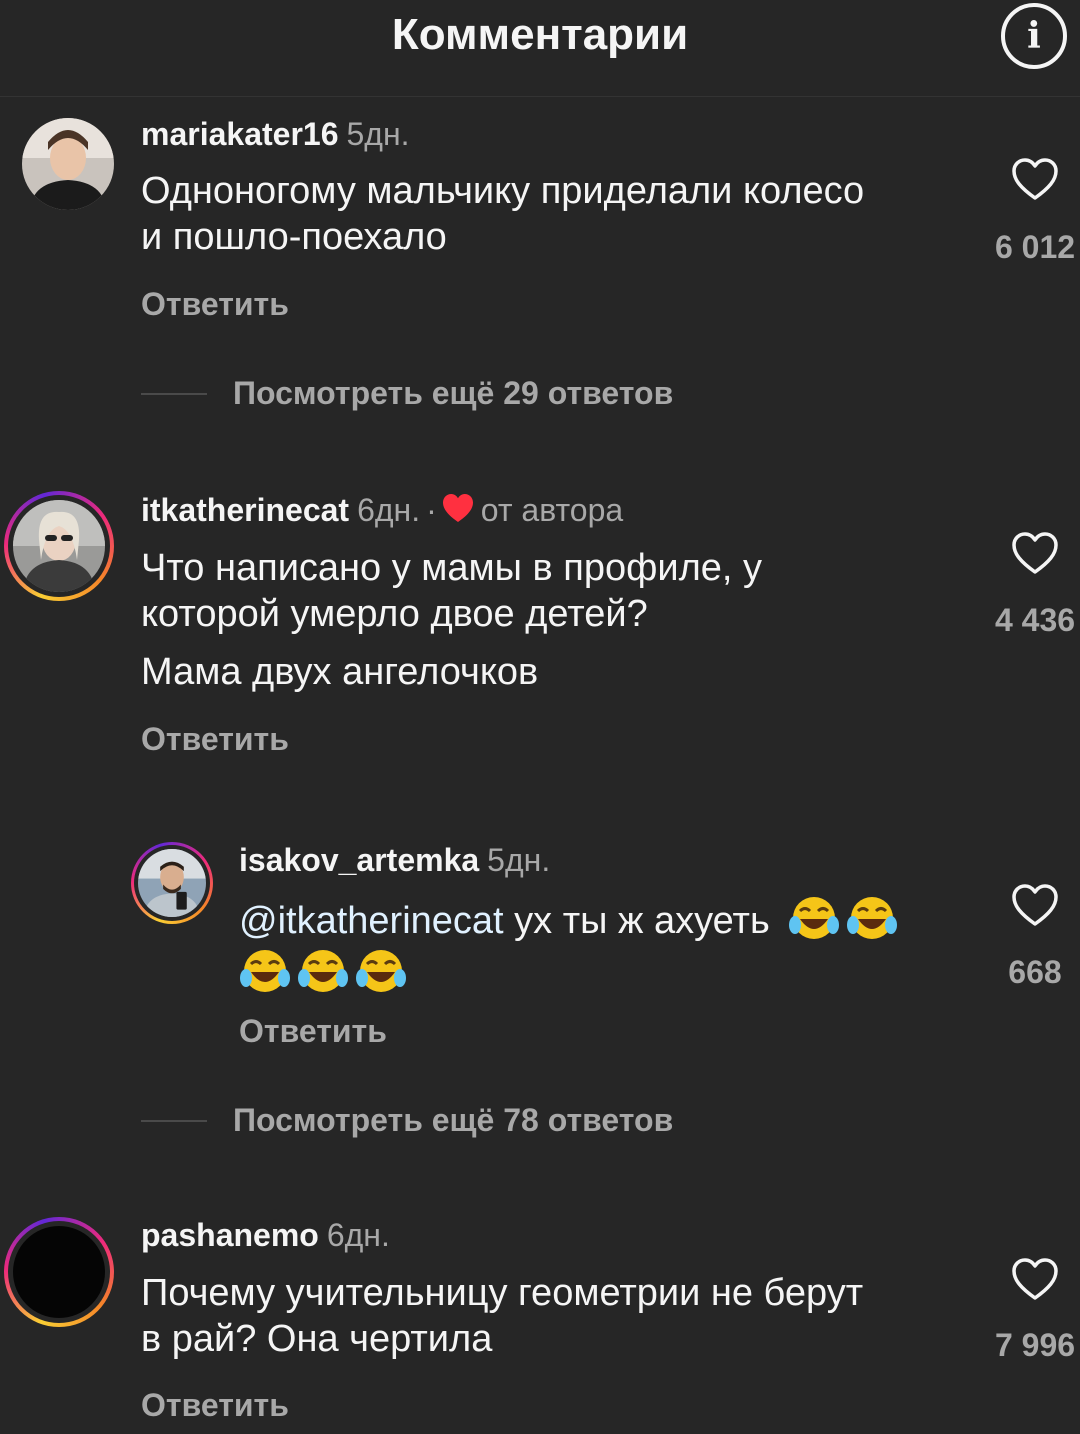 The image size is (1080, 1434). Describe the element at coordinates (604, 972) in the screenshot. I see `reply-line` at that location.